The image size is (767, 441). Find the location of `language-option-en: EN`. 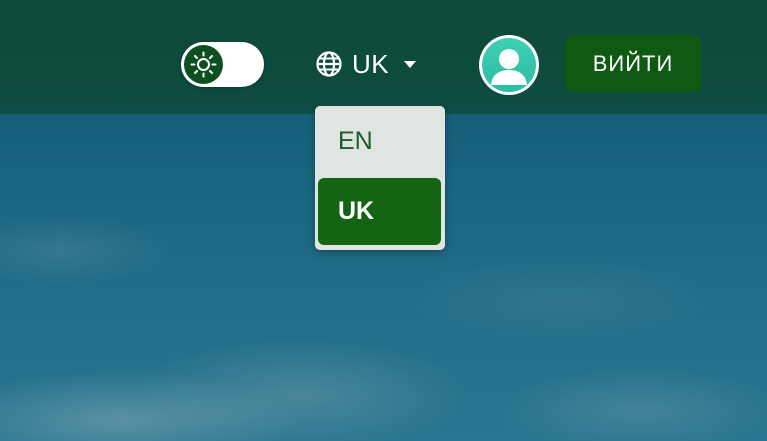

language-option-en: EN is located at coordinates (379, 141).